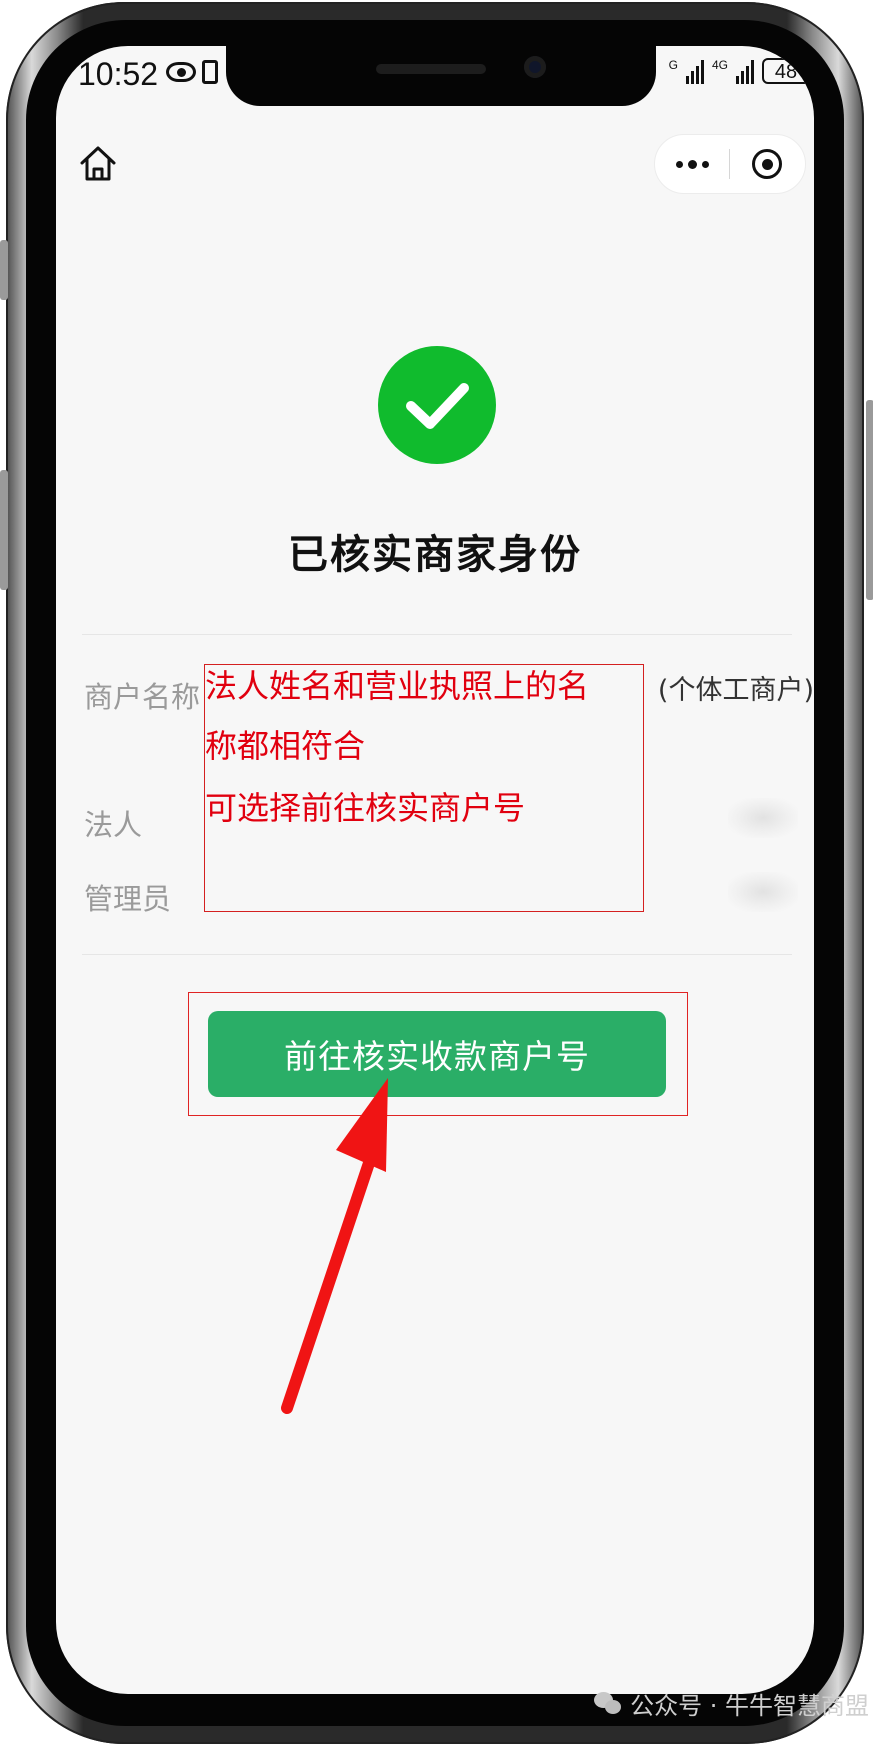 The height and width of the screenshot is (1749, 873). I want to click on signal-strength-icon, so click(694, 71).